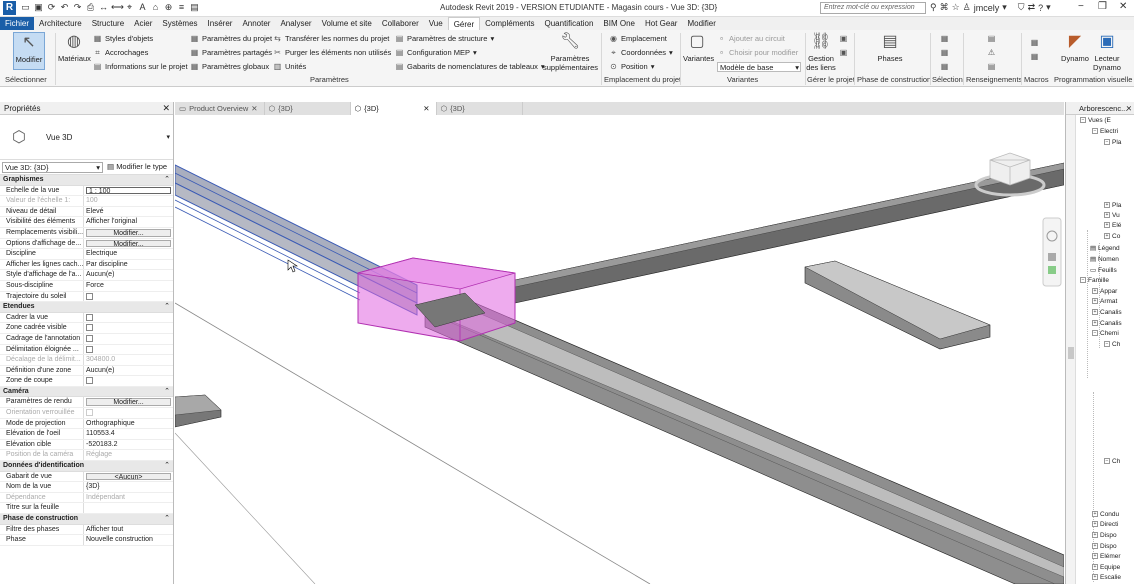  I want to click on edit-selection-icon: ▦, so click(944, 66).